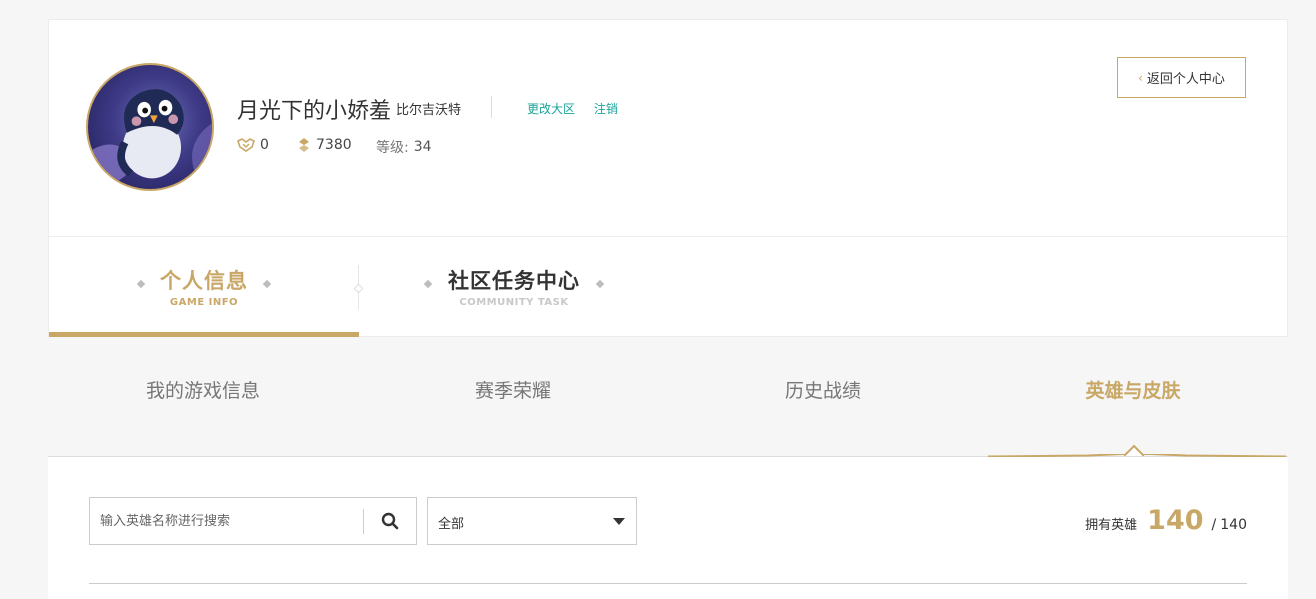 This screenshot has width=1316, height=599. I want to click on level-label: 等级:, so click(392, 148).